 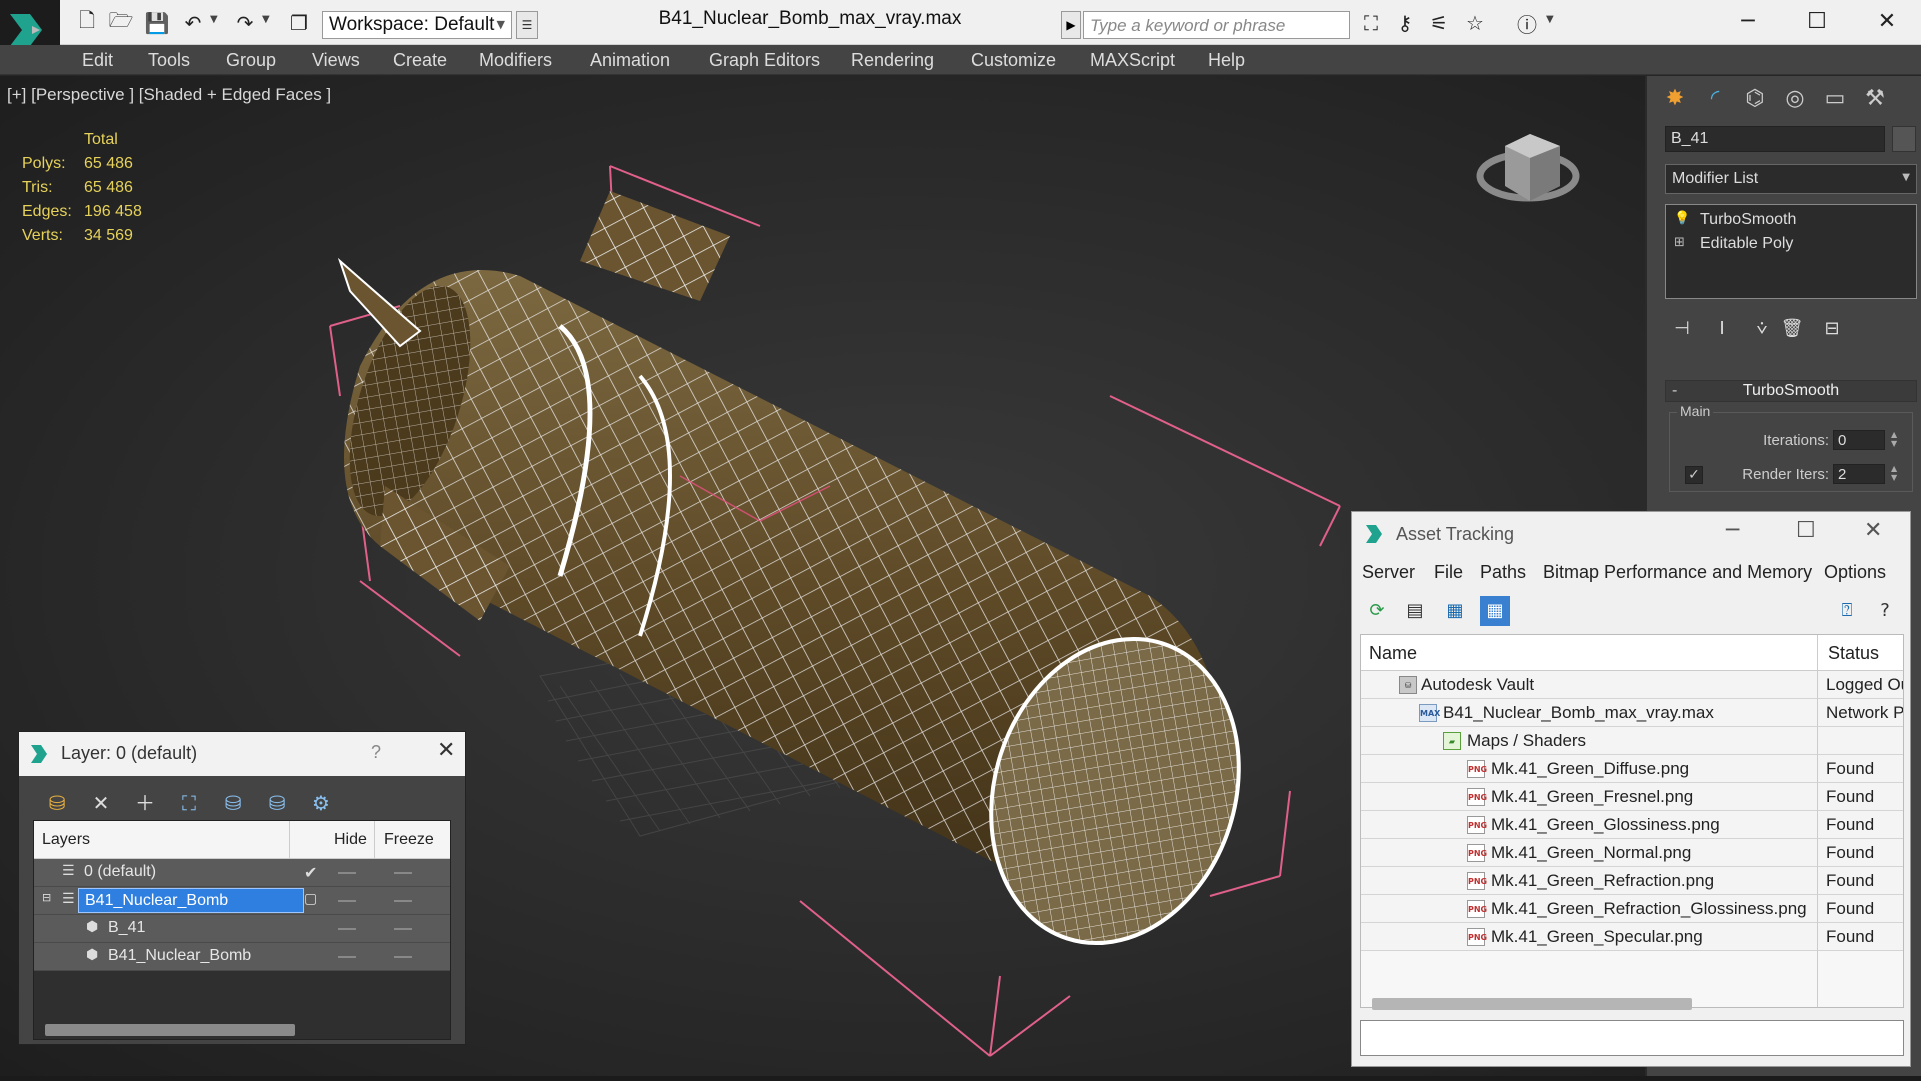 What do you see at coordinates (1859, 440) in the screenshot?
I see `iterations-field: 0` at bounding box center [1859, 440].